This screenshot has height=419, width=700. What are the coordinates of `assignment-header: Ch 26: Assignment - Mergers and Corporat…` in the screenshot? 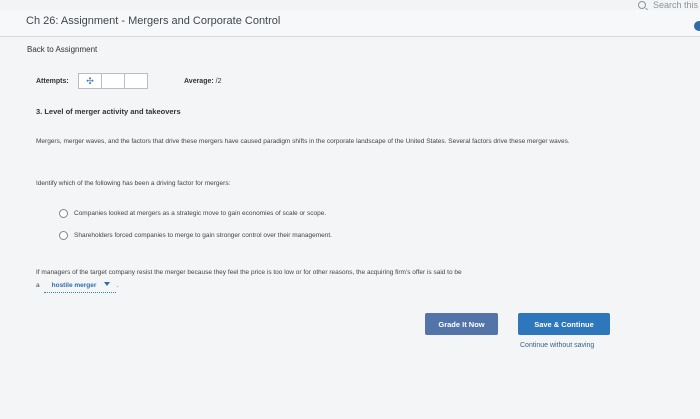 It's located at (350, 23).